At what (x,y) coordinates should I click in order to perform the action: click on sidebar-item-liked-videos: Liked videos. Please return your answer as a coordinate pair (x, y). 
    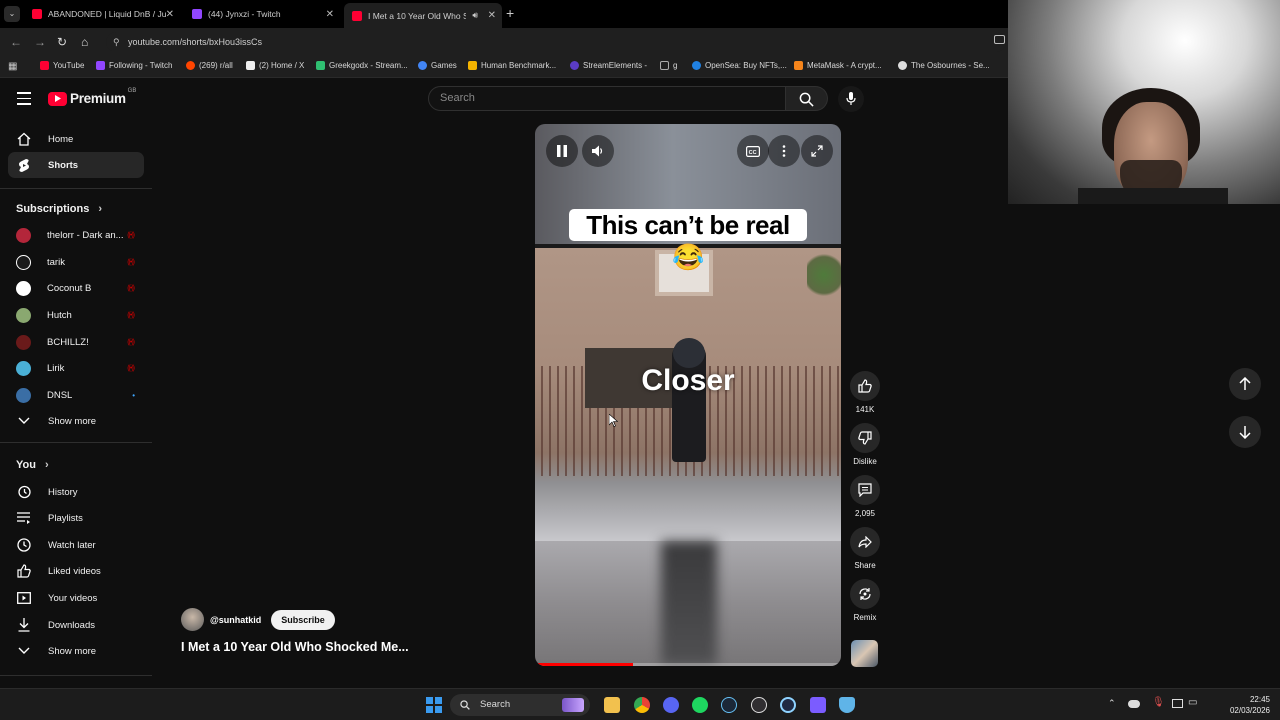
    Looking at the image, I should click on (76, 571).